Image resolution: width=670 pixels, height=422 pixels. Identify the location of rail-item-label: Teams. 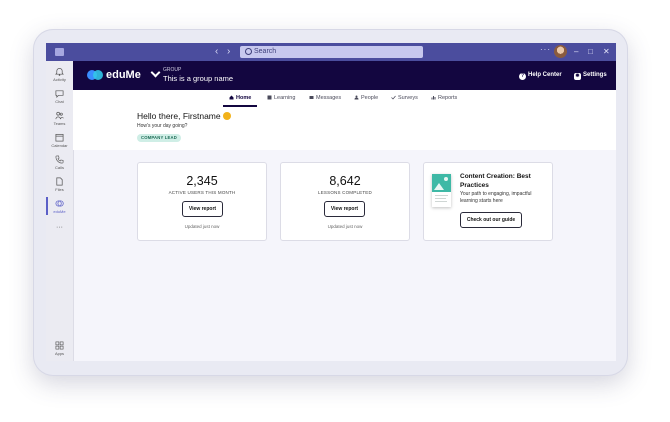
(59, 123).